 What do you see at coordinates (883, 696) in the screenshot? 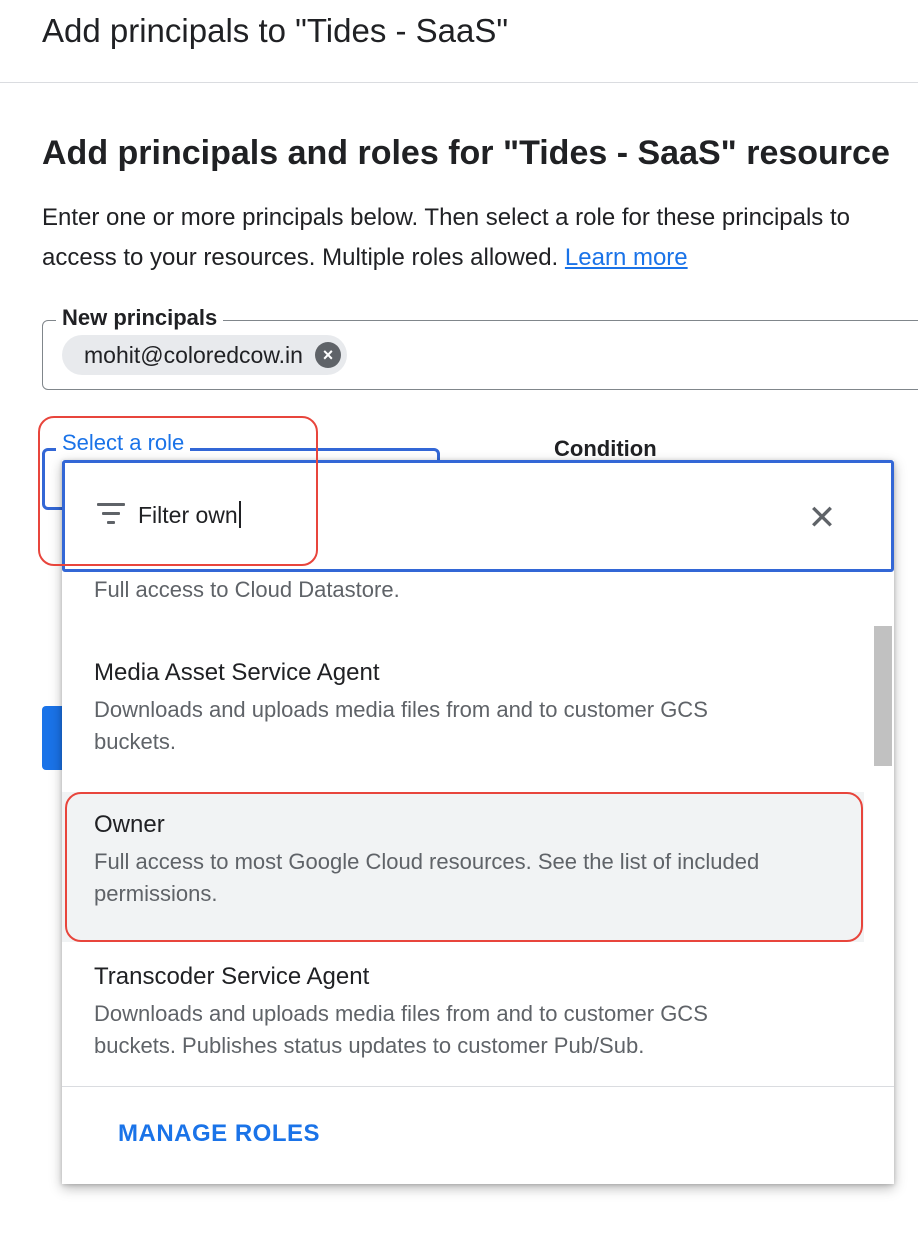
I see `dropdown-scrollbar-thumb` at bounding box center [883, 696].